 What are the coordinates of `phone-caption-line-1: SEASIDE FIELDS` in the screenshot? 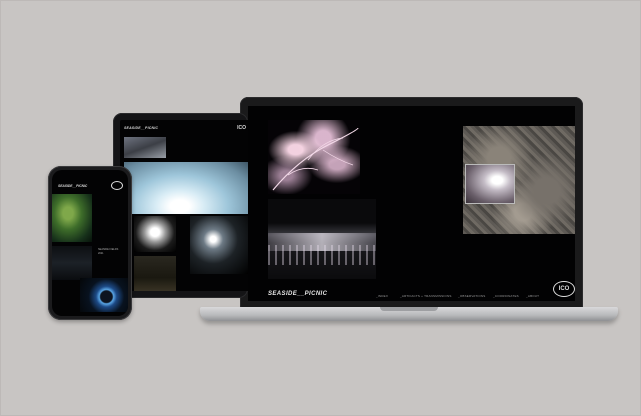 It's located at (108, 249).